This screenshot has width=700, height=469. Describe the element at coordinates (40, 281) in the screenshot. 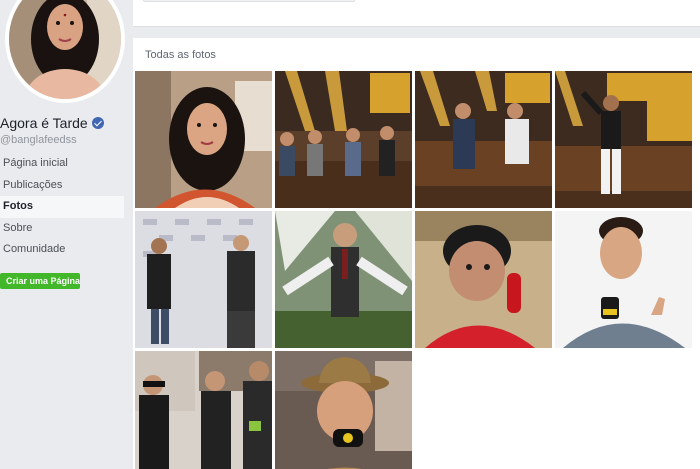

I see `create-page-button: Criar uma Página` at that location.